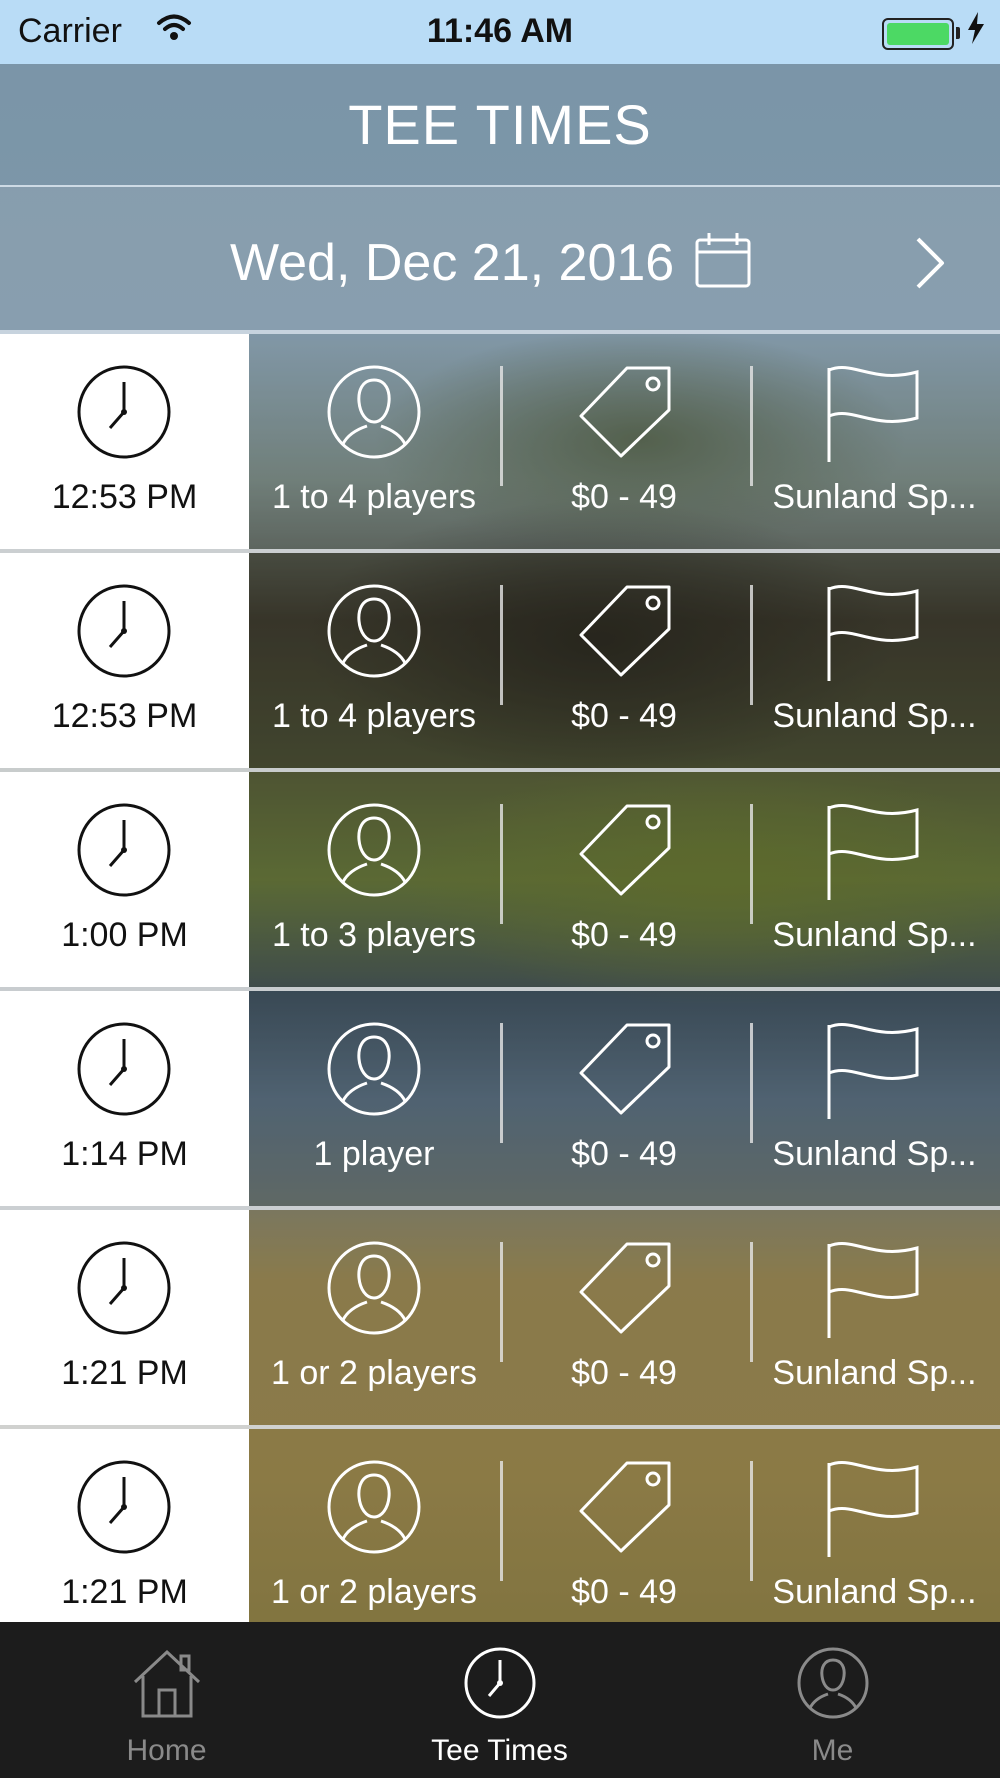 The image size is (1000, 1778). I want to click on time-cell: 1:00 PM, so click(124, 879).